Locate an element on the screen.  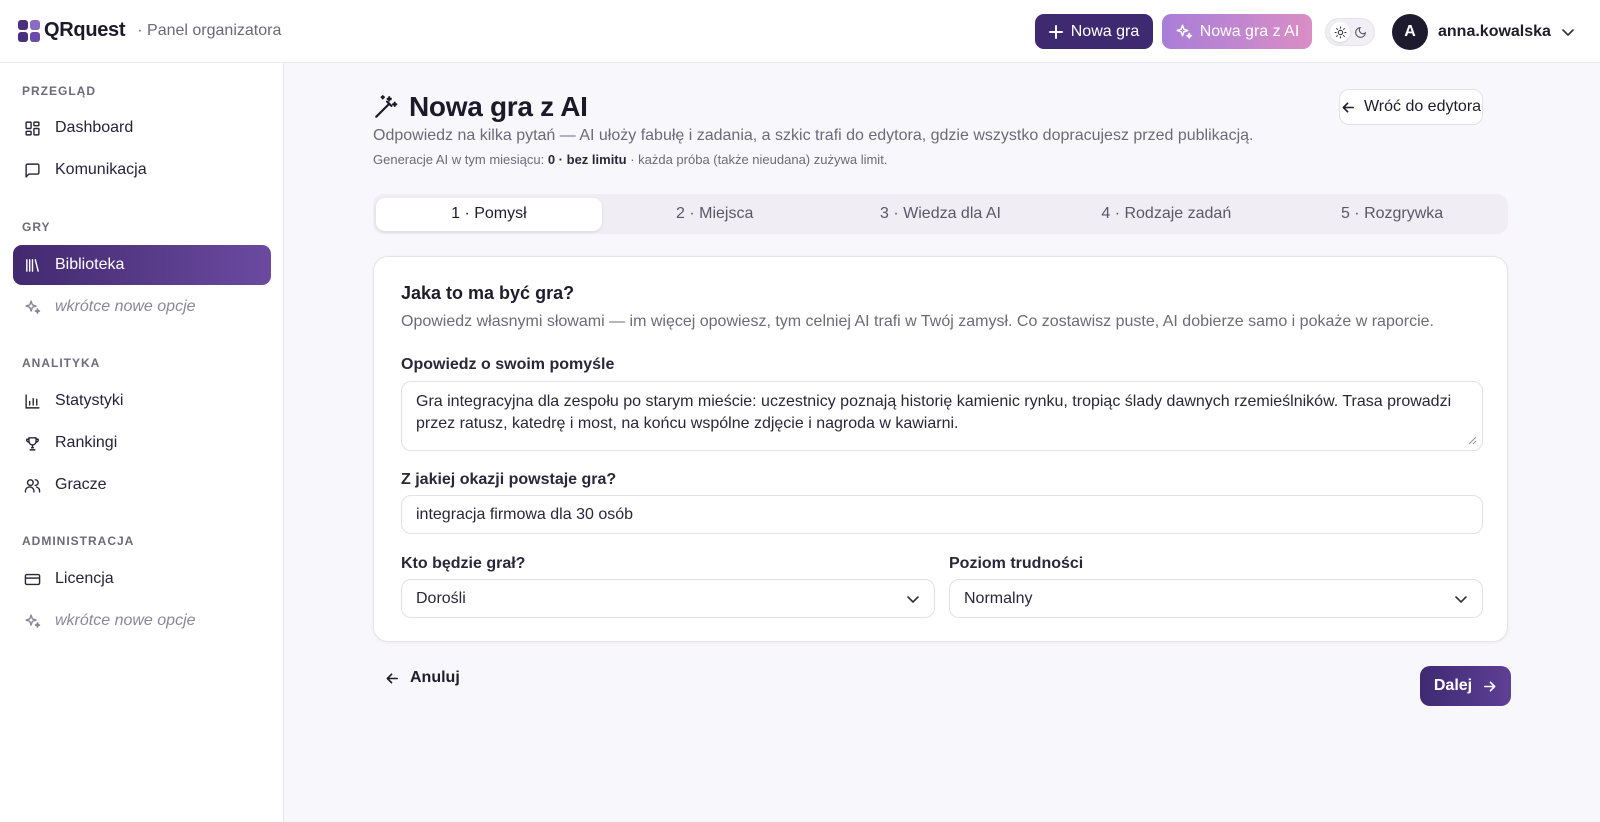
sidebar-section-title: GRY is located at coordinates (36, 227).